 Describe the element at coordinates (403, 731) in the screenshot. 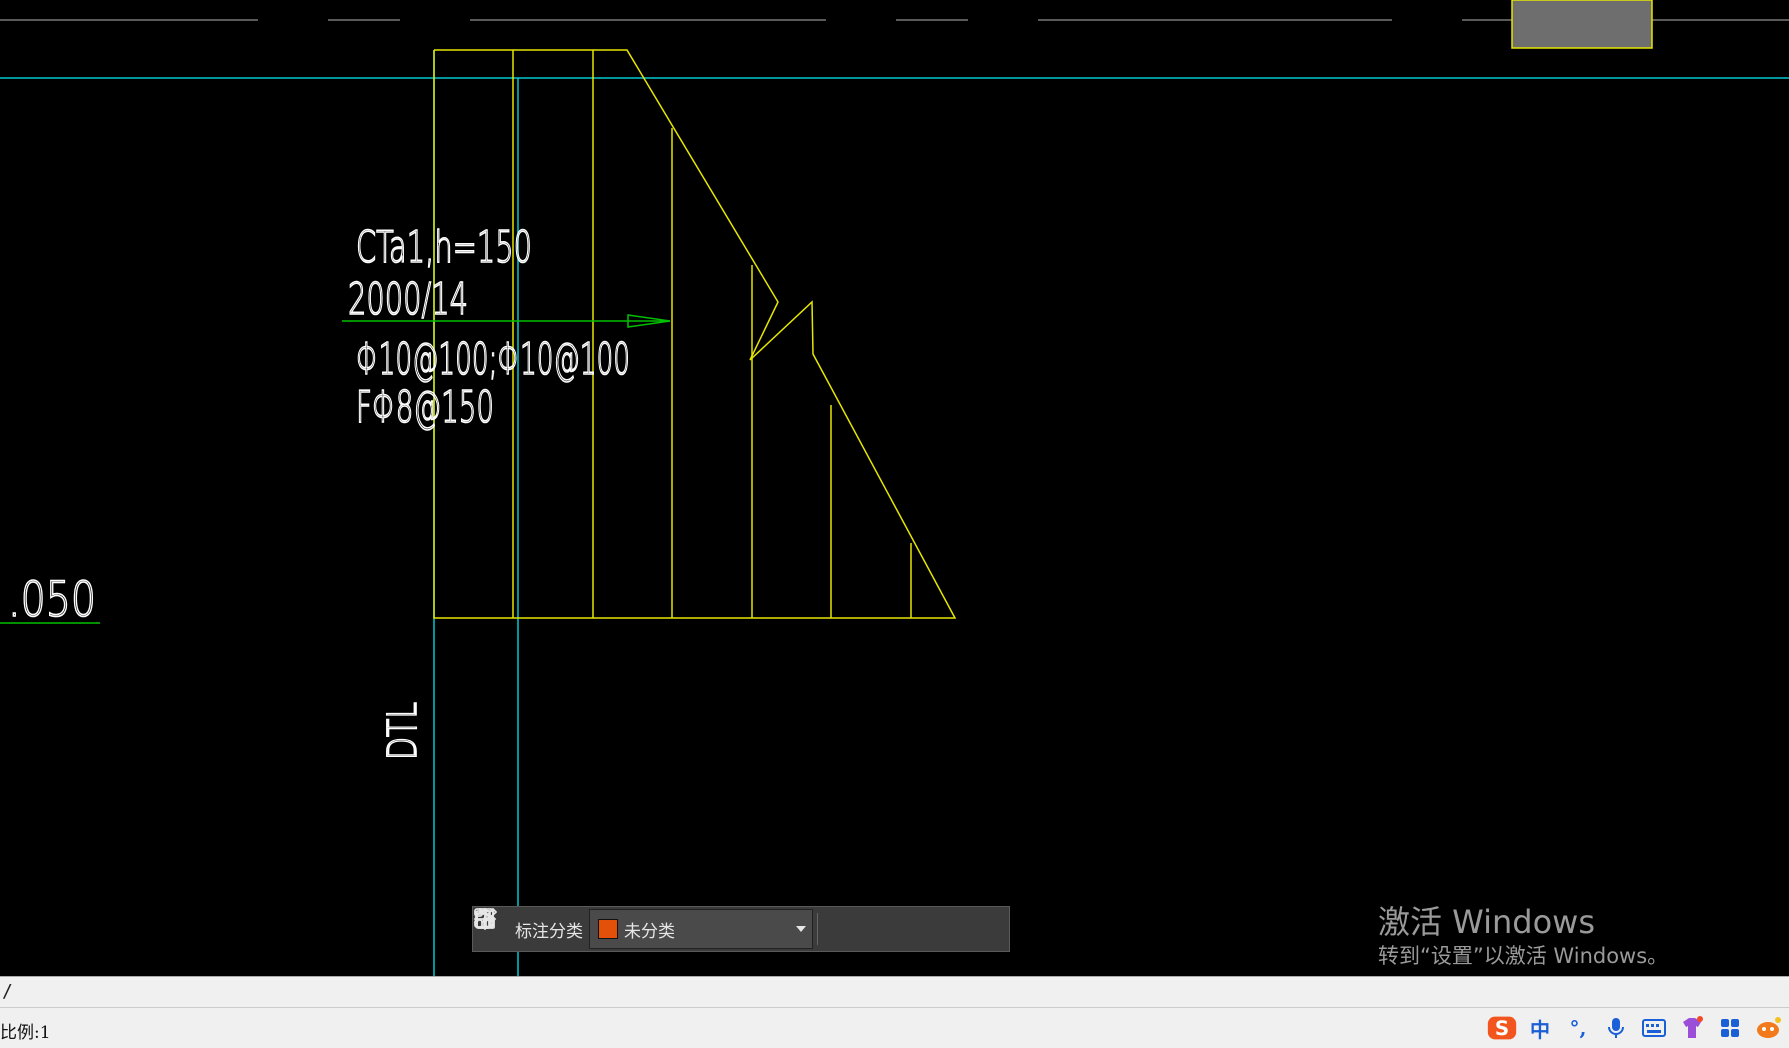

I see `dtl-label: DTL` at that location.